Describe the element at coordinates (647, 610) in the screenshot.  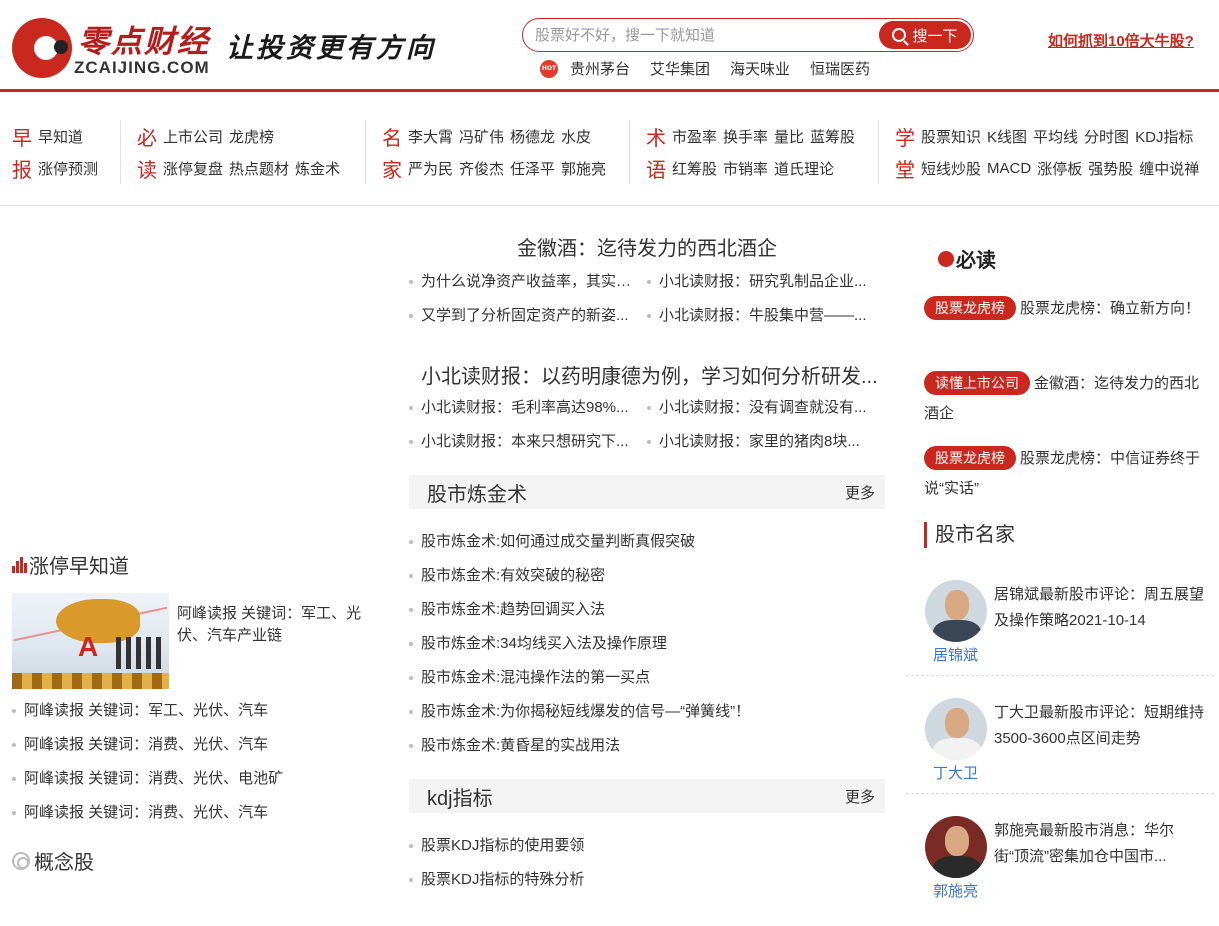
I see `list-item: 股市炼金术:趋势回调买入法` at that location.